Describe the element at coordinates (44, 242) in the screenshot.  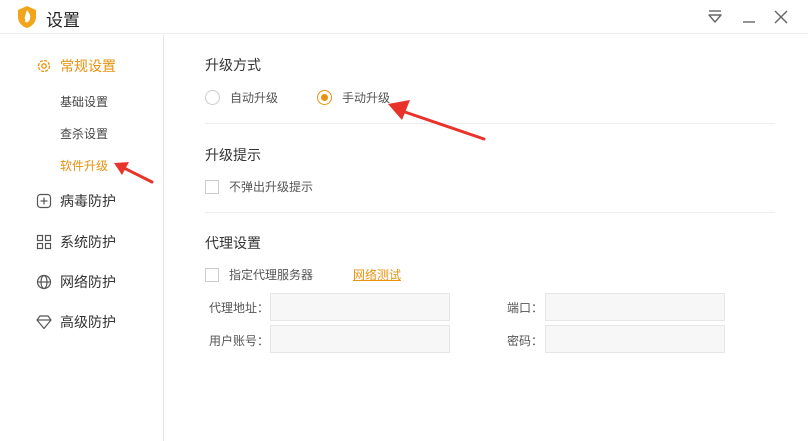
I see `grid-icon` at that location.